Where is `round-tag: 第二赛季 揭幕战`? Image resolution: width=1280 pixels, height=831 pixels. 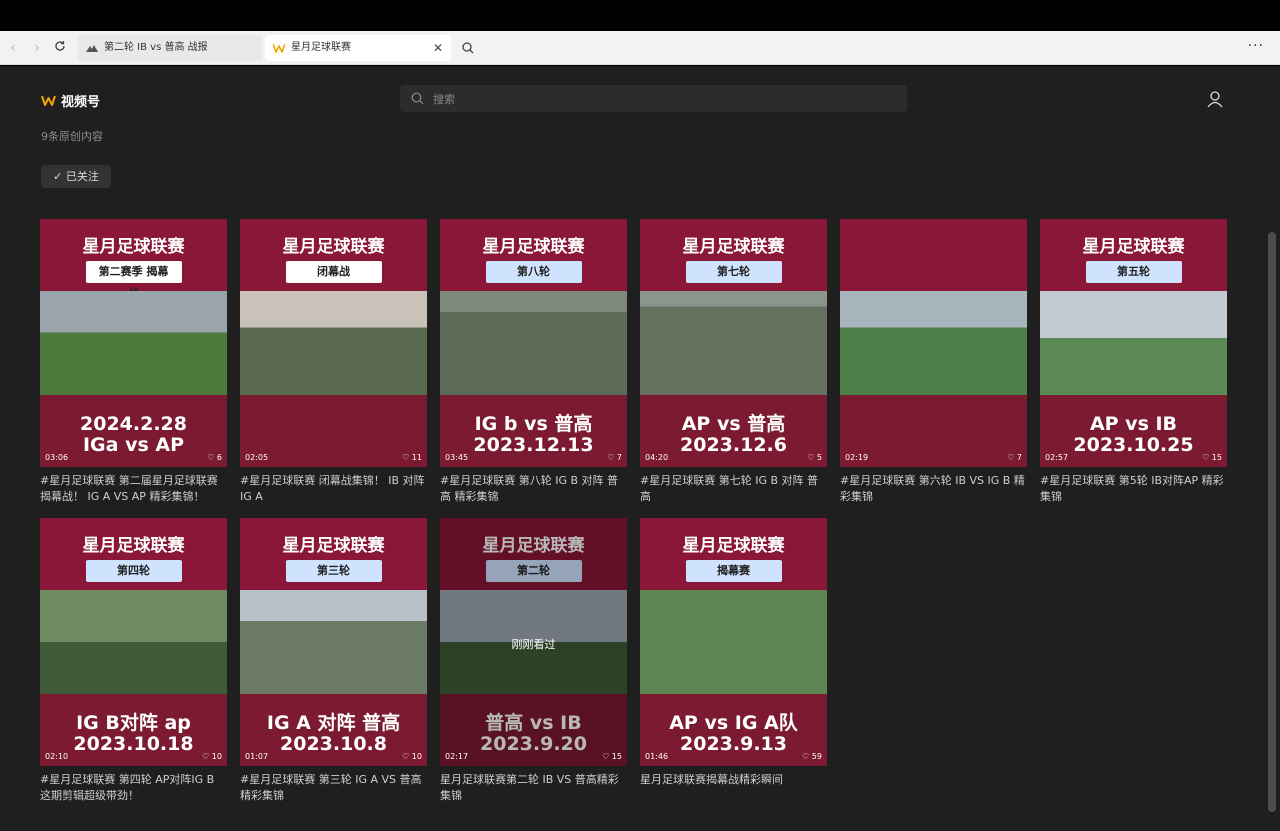
round-tag: 第二赛季 揭幕战 is located at coordinates (133, 280).